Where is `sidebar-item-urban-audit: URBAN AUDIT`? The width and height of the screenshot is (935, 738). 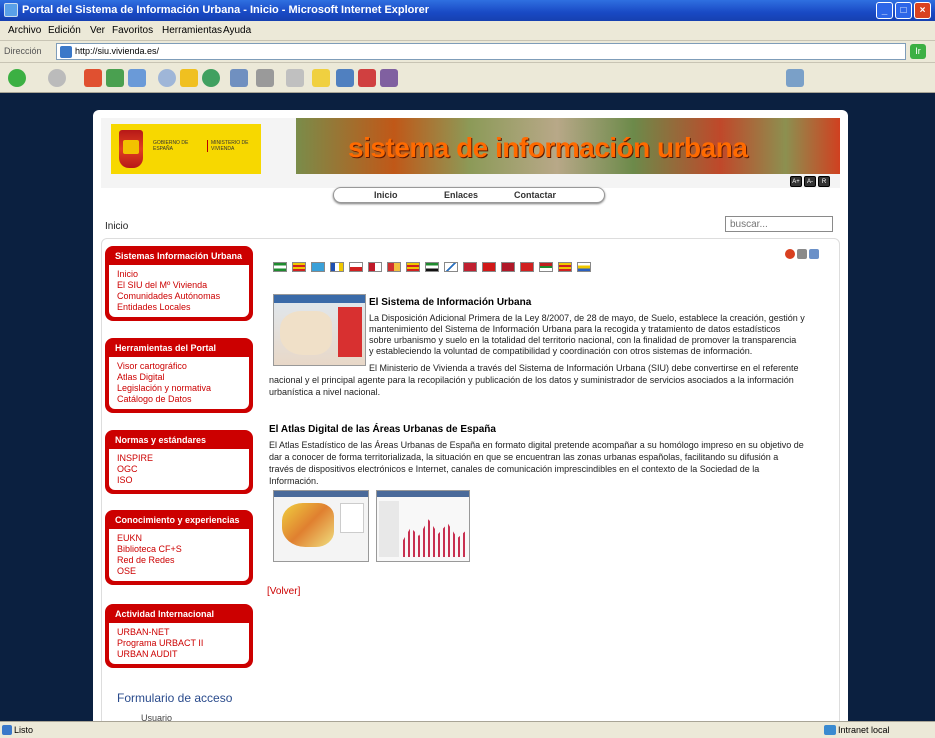 sidebar-item-urban-audit: URBAN AUDIT is located at coordinates (179, 654).